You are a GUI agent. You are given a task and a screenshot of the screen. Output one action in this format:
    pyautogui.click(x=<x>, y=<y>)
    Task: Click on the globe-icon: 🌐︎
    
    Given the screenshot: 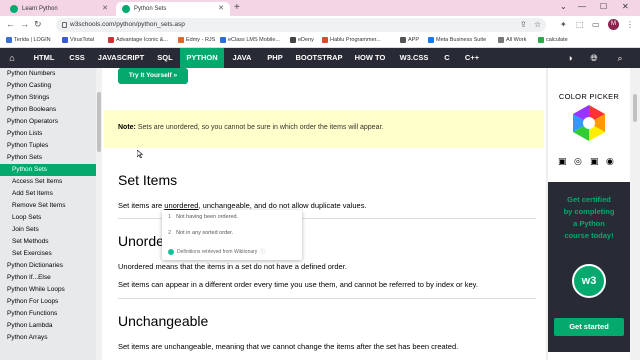 What is the action you would take?
    pyautogui.click(x=594, y=58)
    